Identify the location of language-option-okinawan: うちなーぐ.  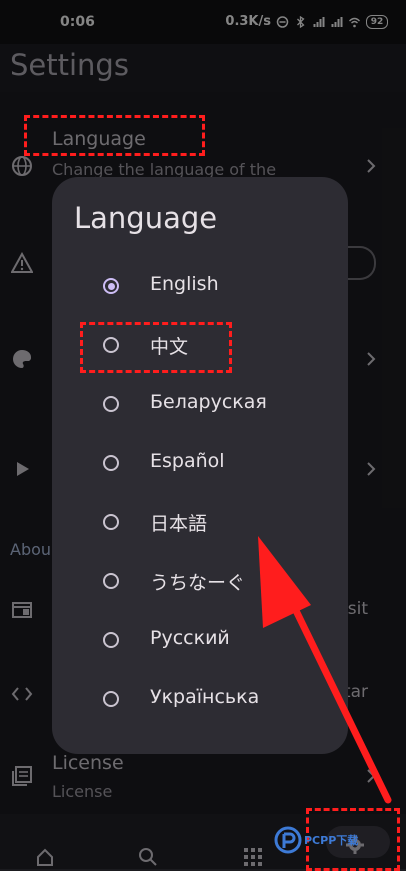
(200, 582).